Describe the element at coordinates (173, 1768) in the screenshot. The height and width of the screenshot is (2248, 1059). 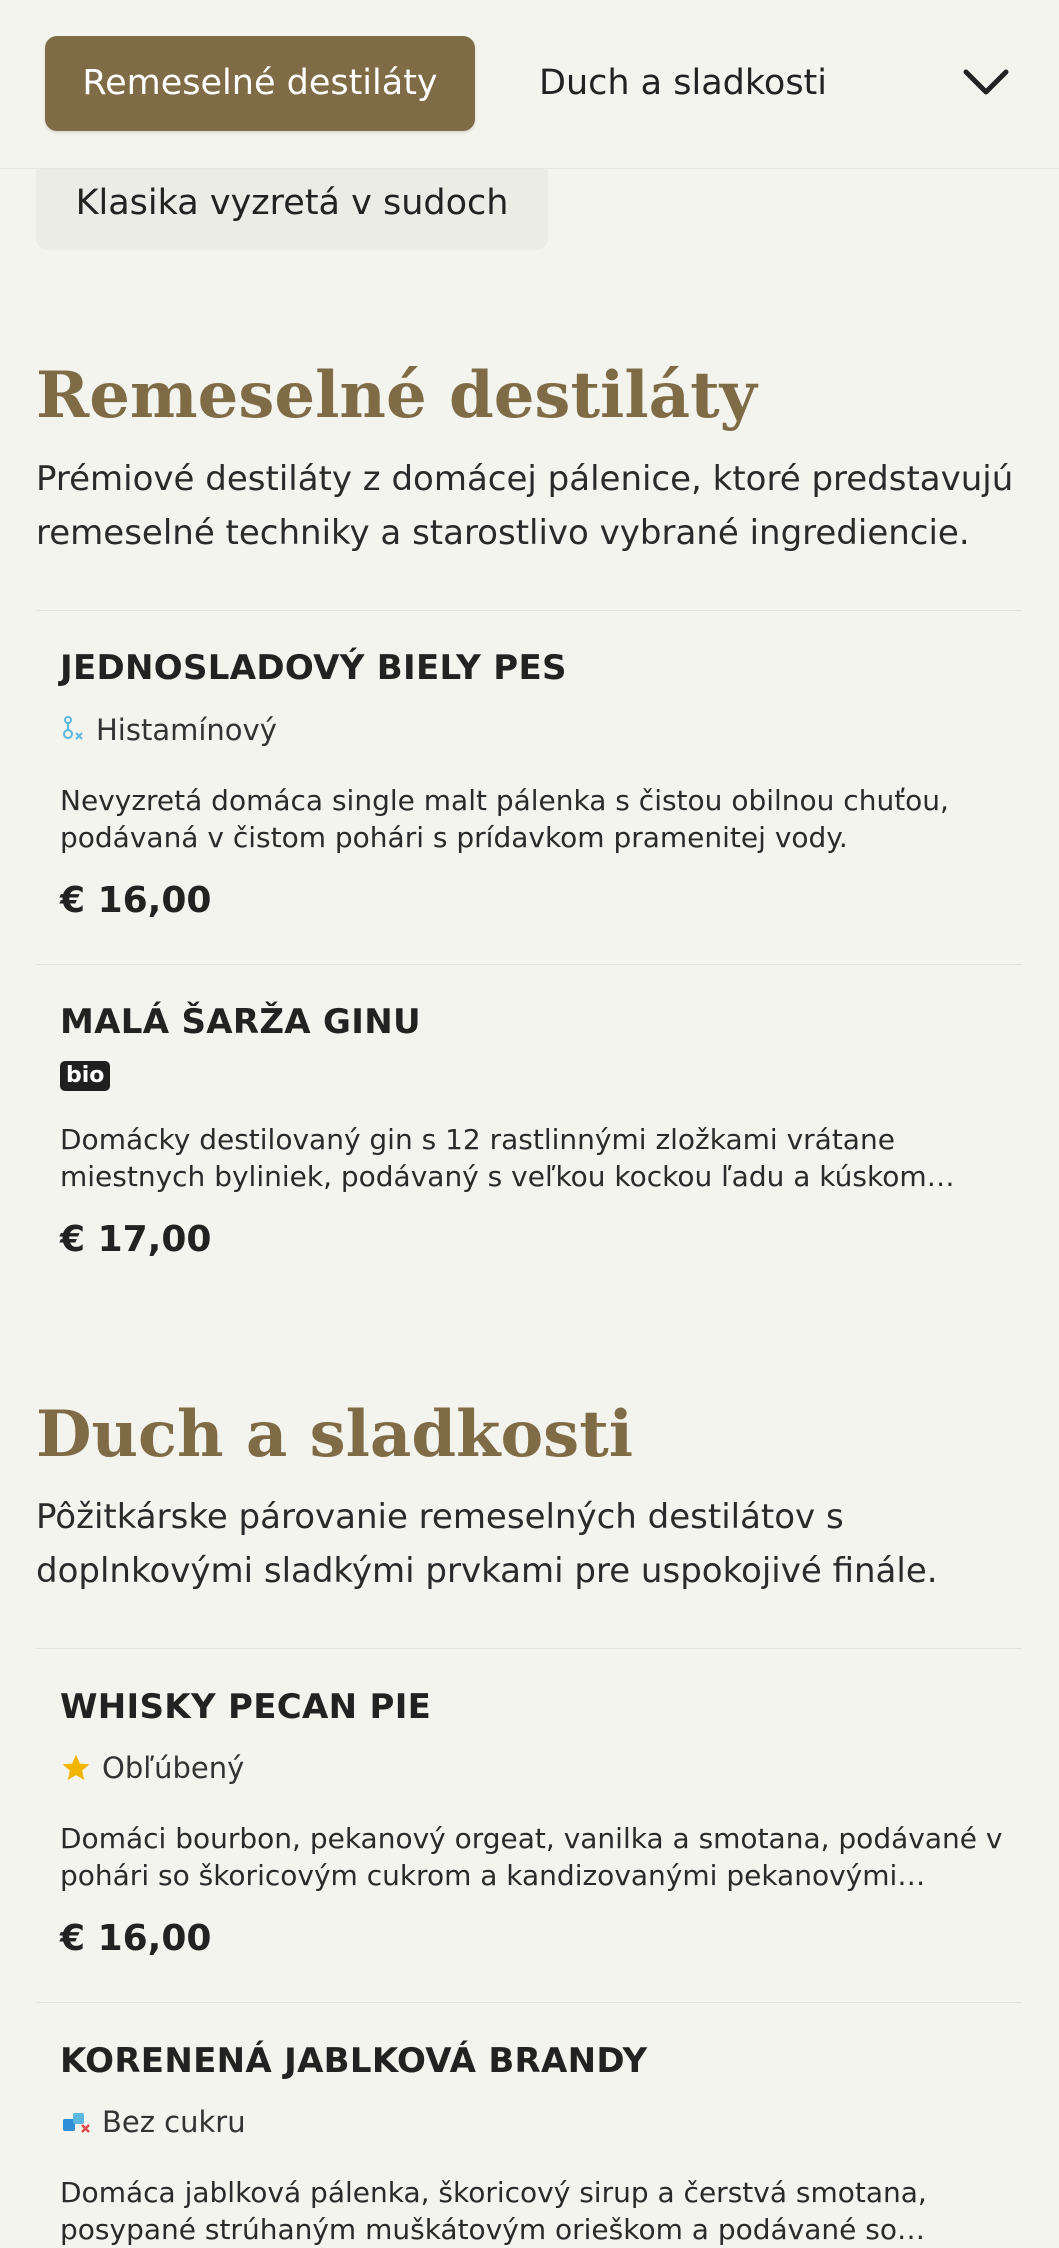
I see `tag-label: Obľúbený` at that location.